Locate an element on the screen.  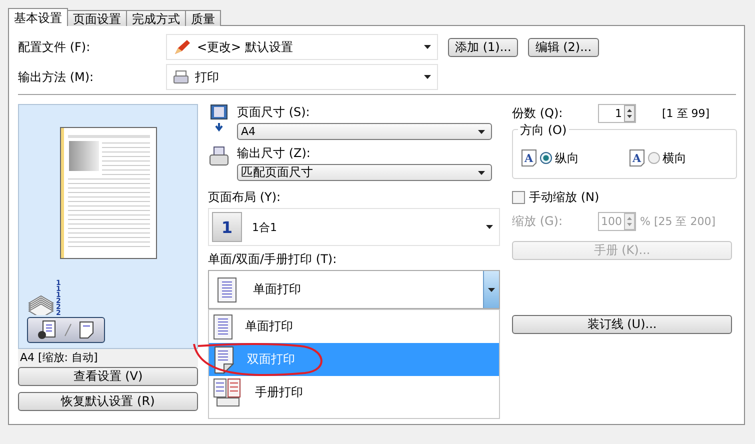
monitor-icon is located at coordinates (219, 119).